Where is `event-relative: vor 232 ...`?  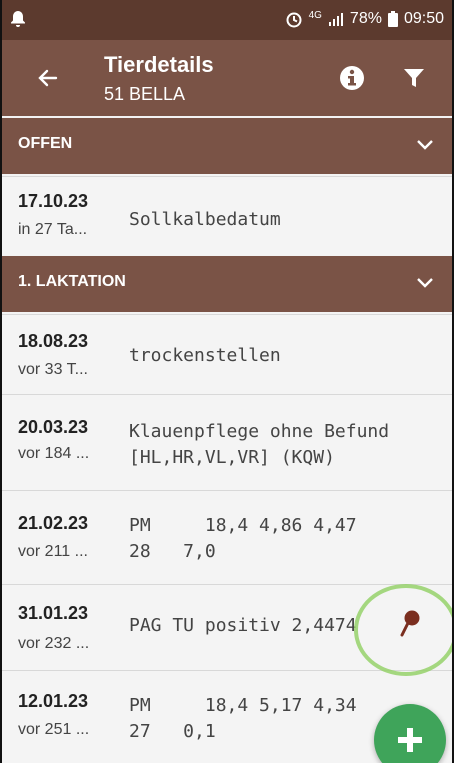
event-relative: vor 232 ... is located at coordinates (54, 643).